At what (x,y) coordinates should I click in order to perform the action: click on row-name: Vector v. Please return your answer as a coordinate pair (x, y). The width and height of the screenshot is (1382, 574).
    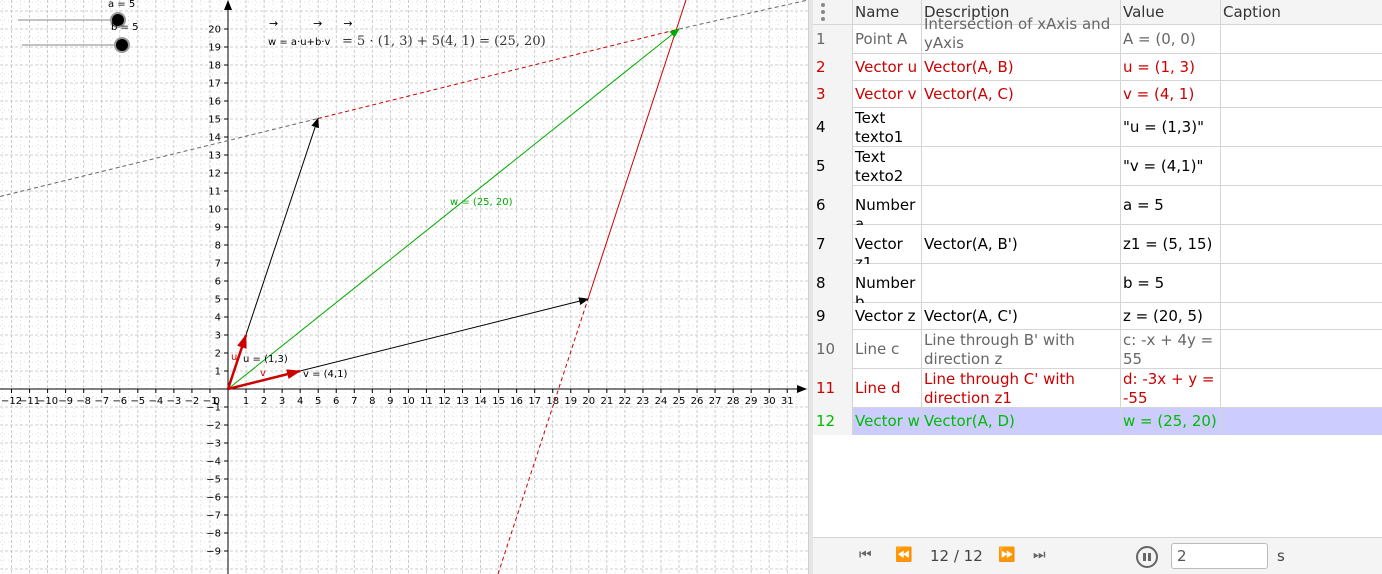
    Looking at the image, I should click on (886, 94).